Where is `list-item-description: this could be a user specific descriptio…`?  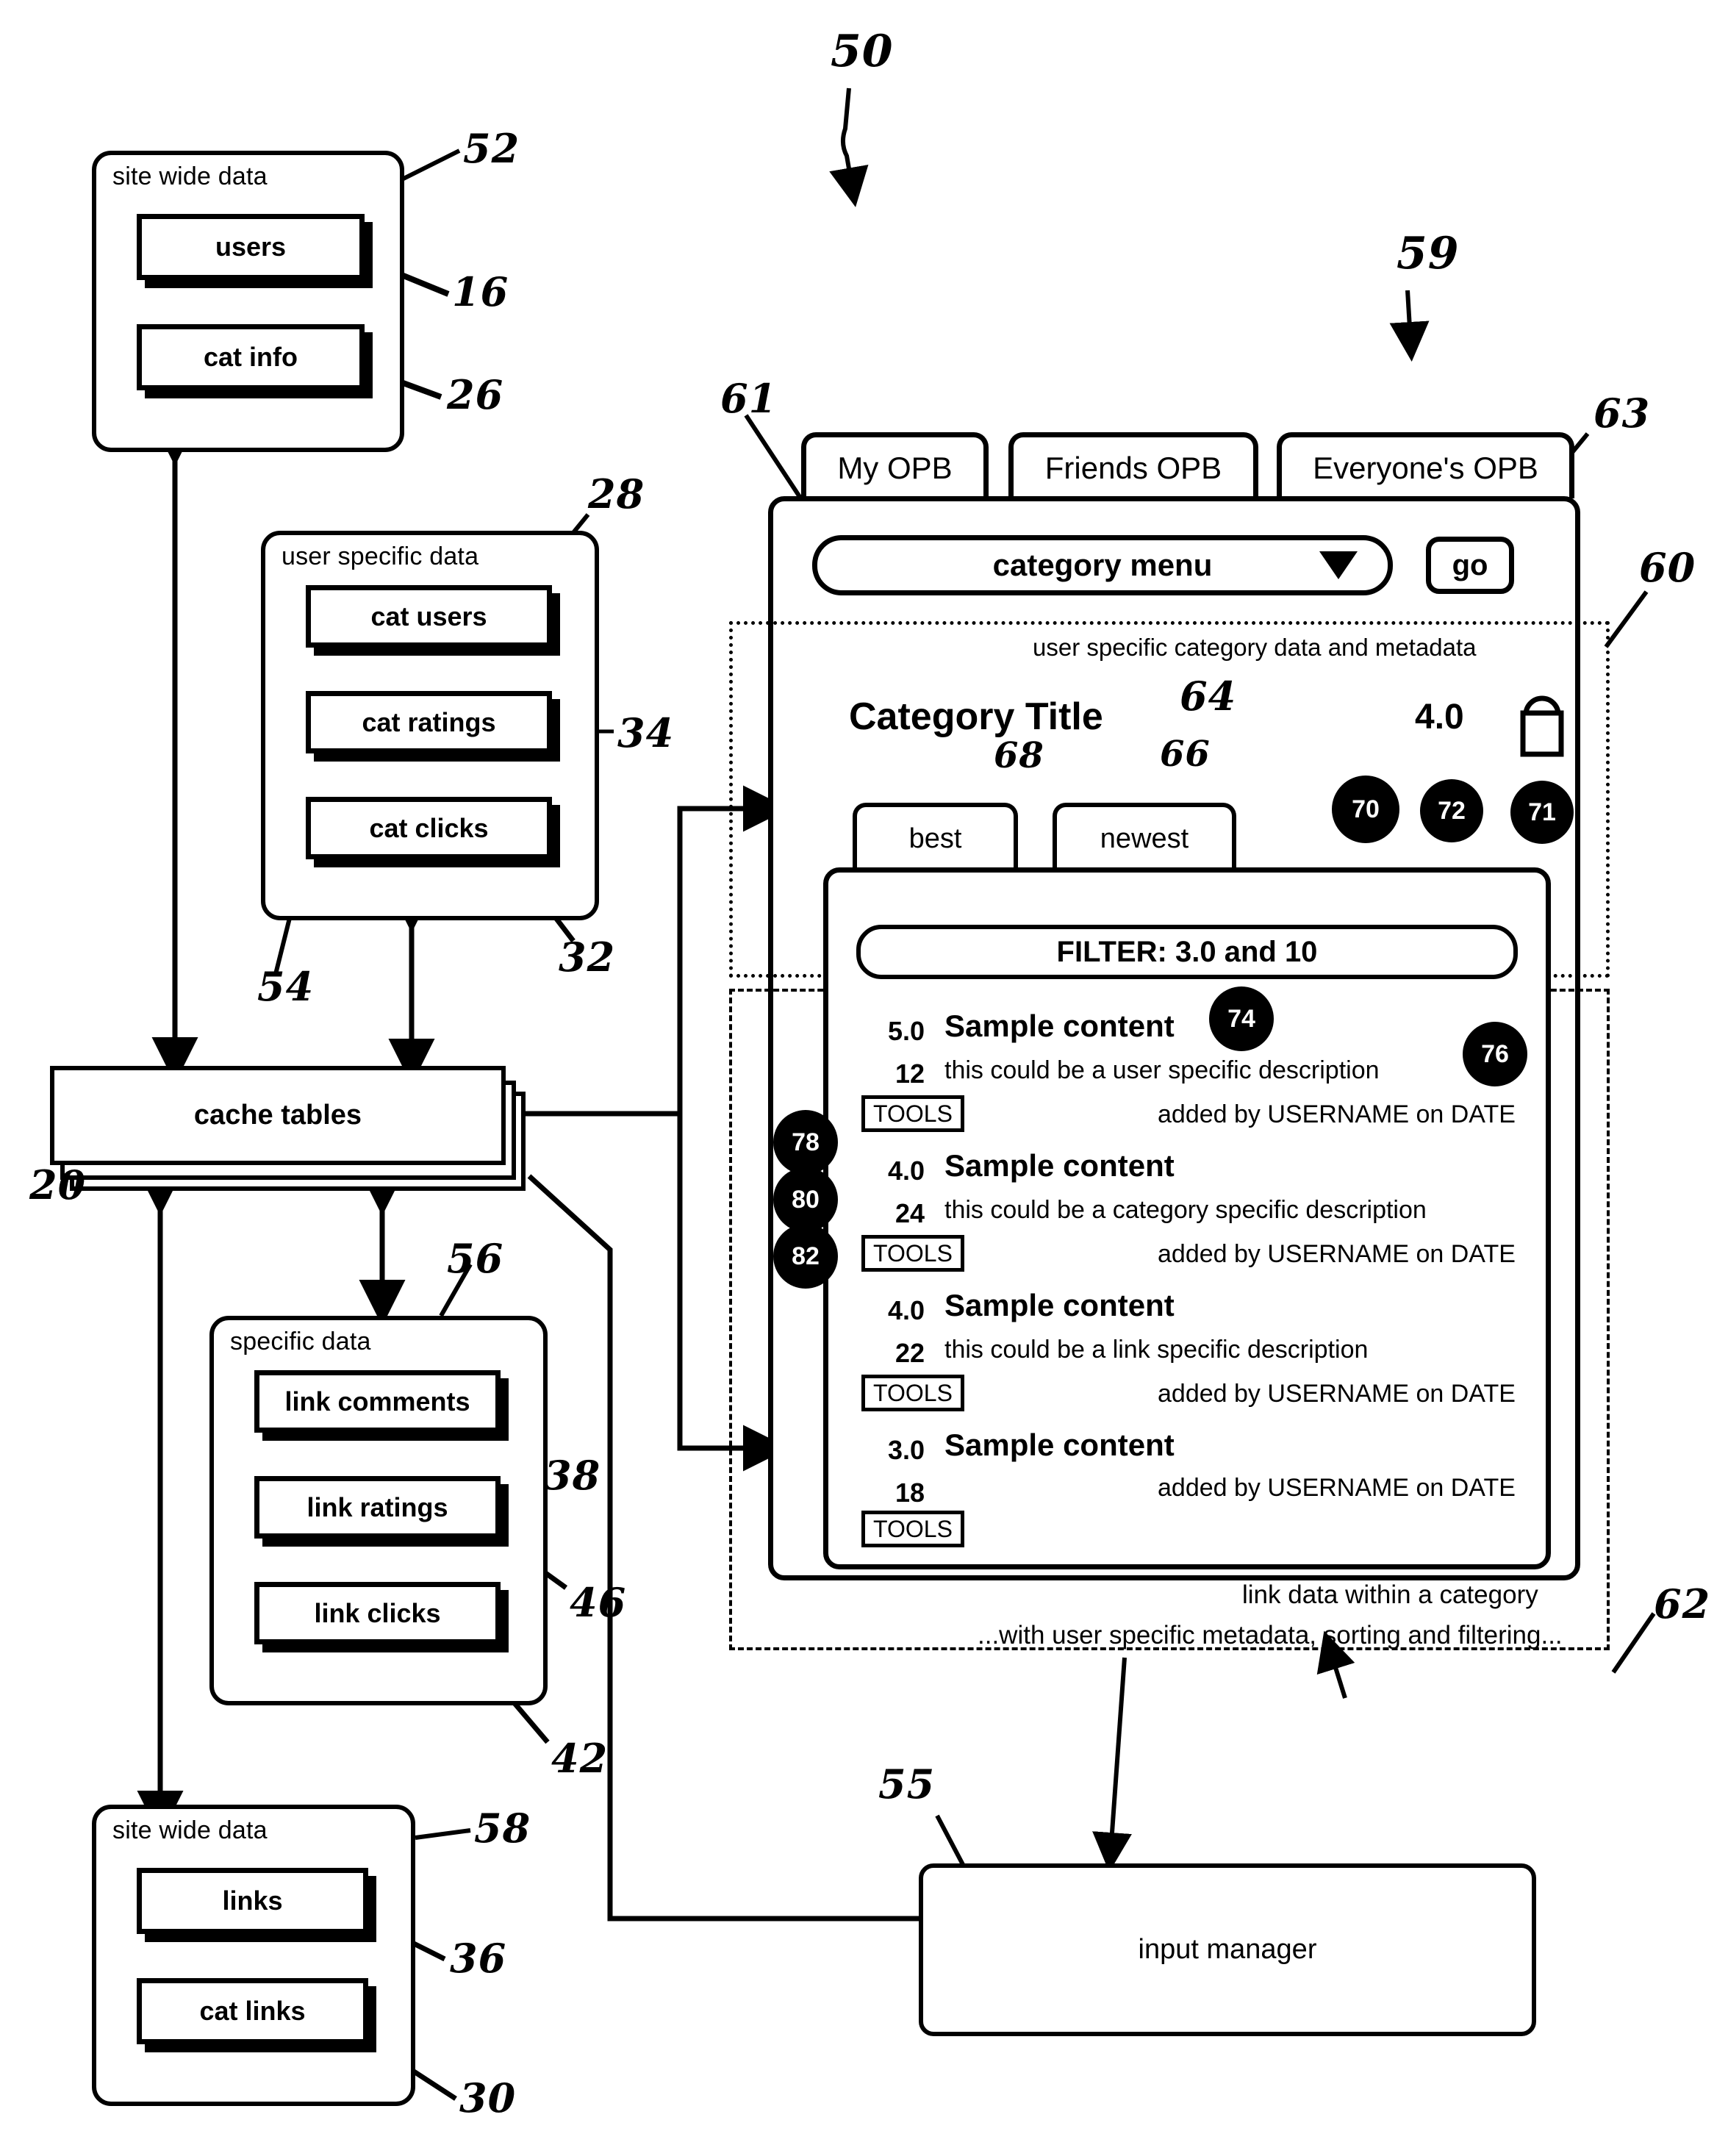 list-item-description: this could be a user specific descriptio… is located at coordinates (1162, 1070).